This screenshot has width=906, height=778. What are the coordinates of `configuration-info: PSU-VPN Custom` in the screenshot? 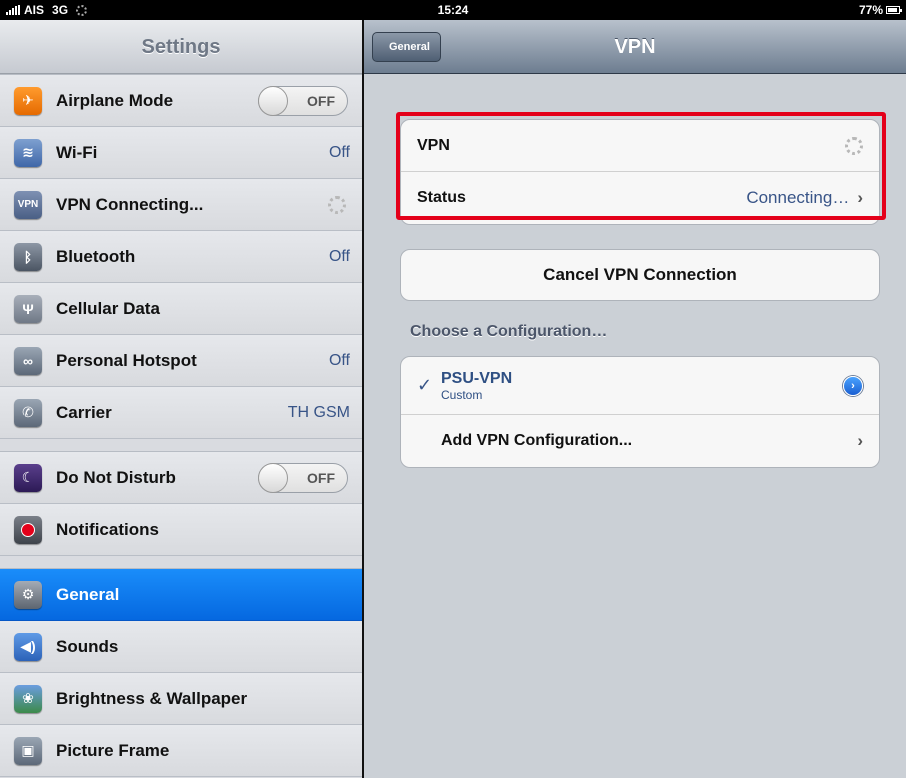 It's located at (642, 386).